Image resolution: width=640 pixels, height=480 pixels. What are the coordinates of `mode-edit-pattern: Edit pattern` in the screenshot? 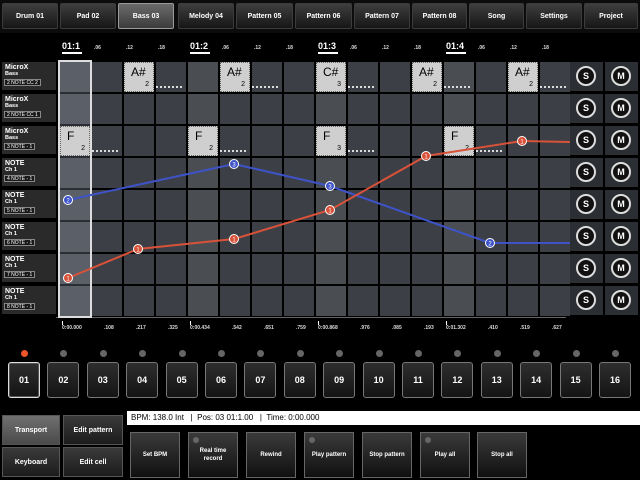 It's located at (93, 430).